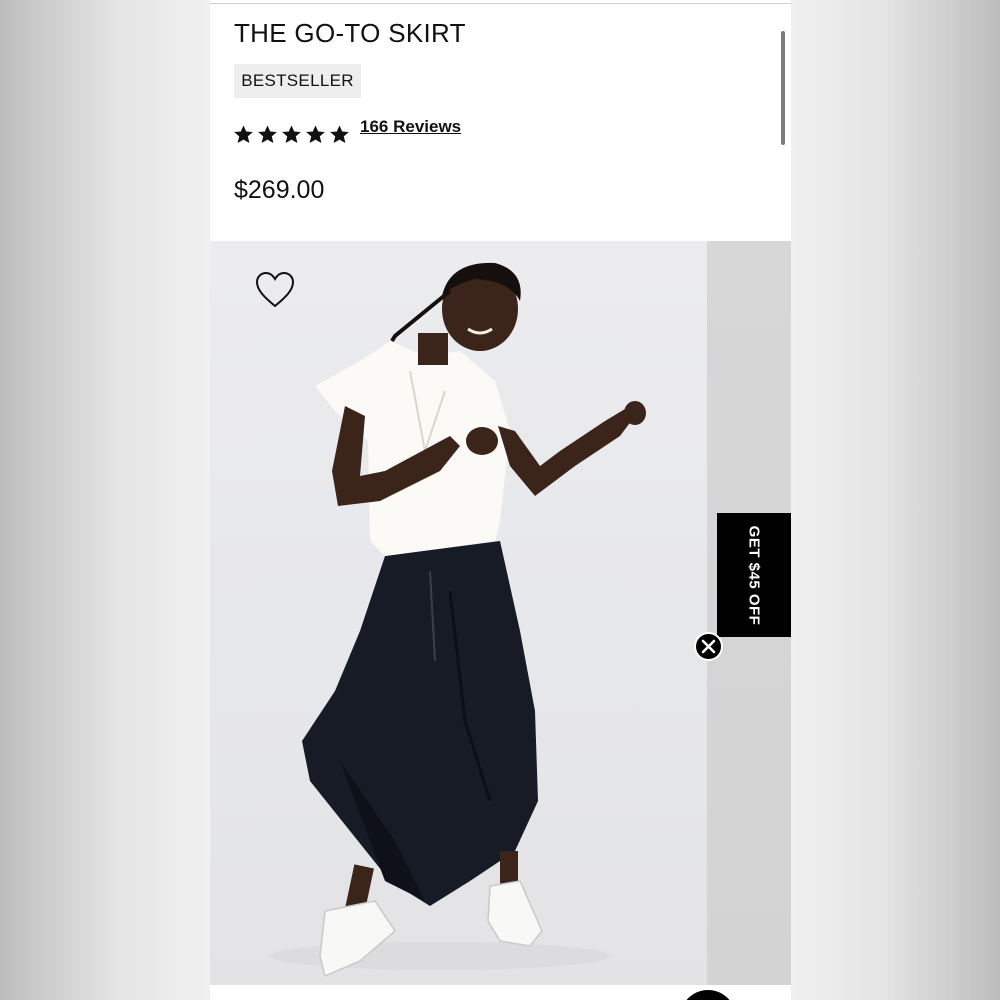 This screenshot has width=1000, height=1000. What do you see at coordinates (783, 88) in the screenshot?
I see `scrollbar` at bounding box center [783, 88].